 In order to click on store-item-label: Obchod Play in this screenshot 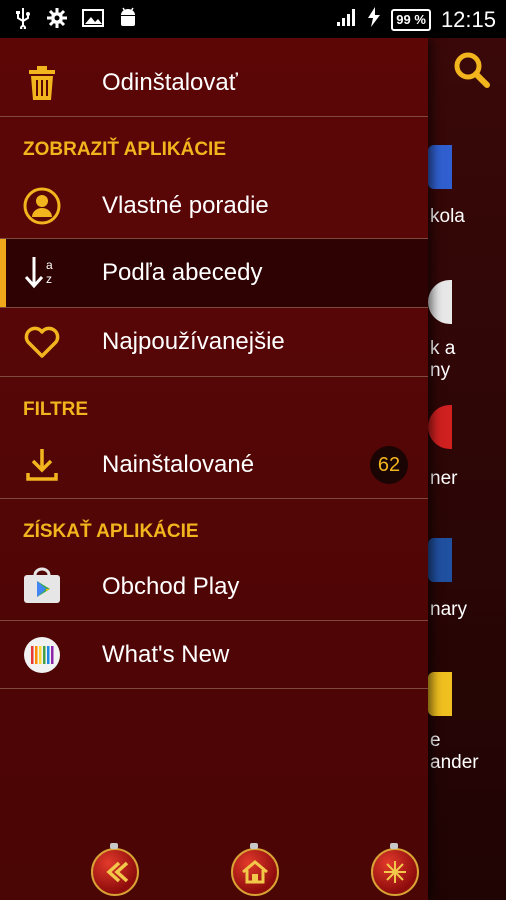, I will do `click(171, 586)`.